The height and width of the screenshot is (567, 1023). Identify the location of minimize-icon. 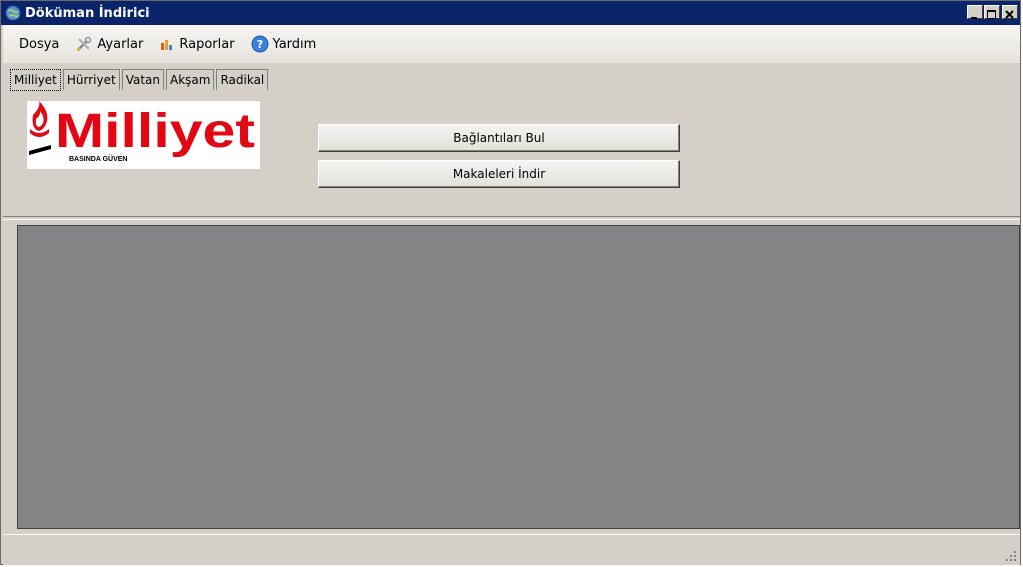
(974, 18).